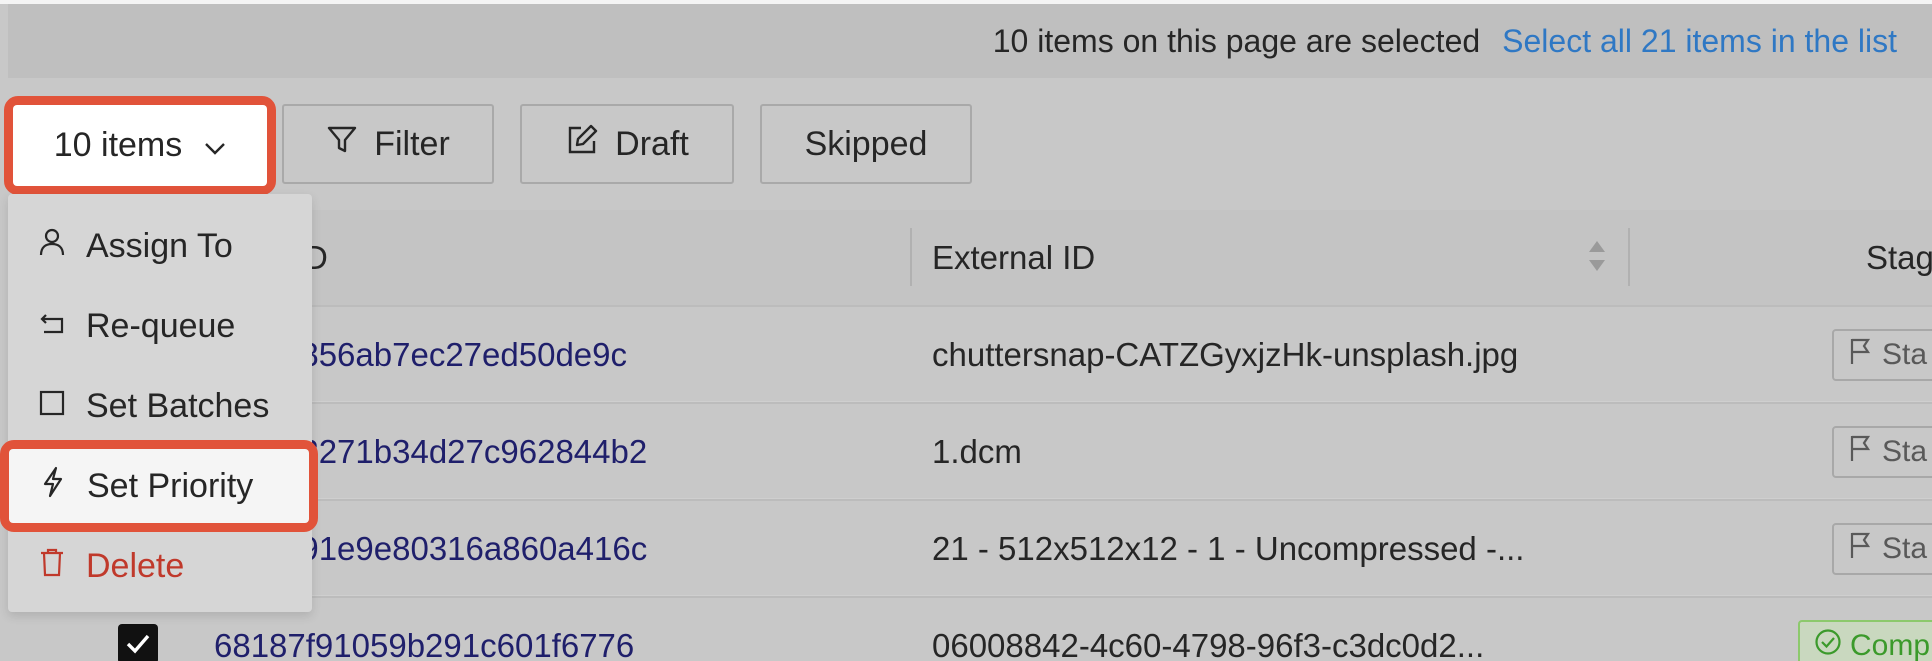  What do you see at coordinates (350, 144) in the screenshot?
I see `filter-icon` at bounding box center [350, 144].